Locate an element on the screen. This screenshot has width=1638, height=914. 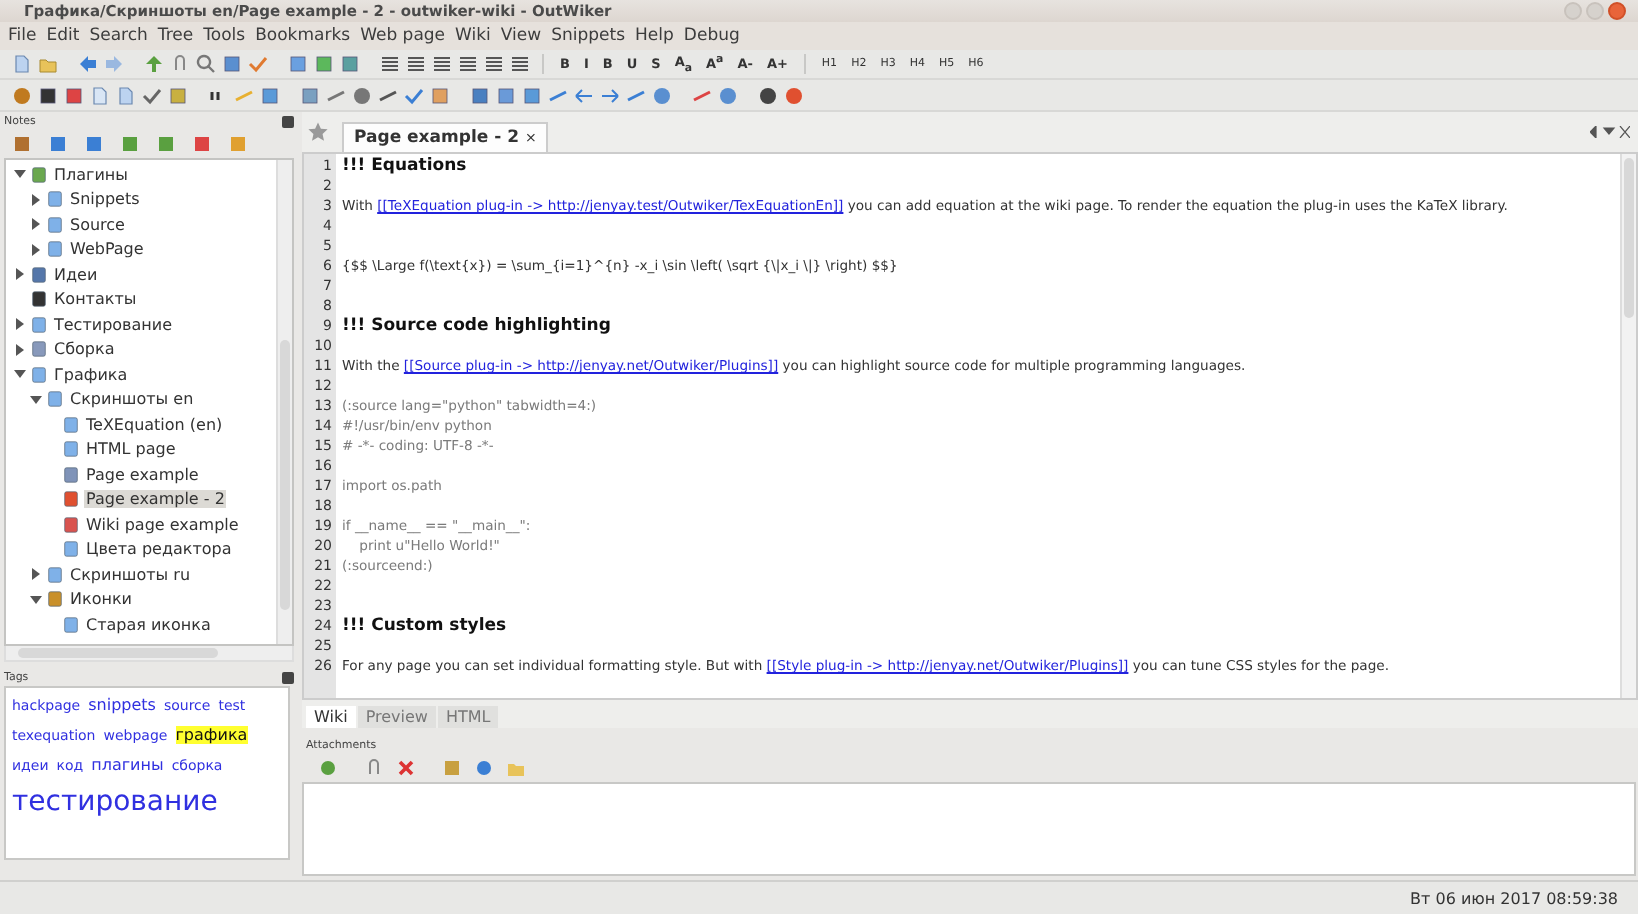
menu-item: Tools is located at coordinates (227, 36).